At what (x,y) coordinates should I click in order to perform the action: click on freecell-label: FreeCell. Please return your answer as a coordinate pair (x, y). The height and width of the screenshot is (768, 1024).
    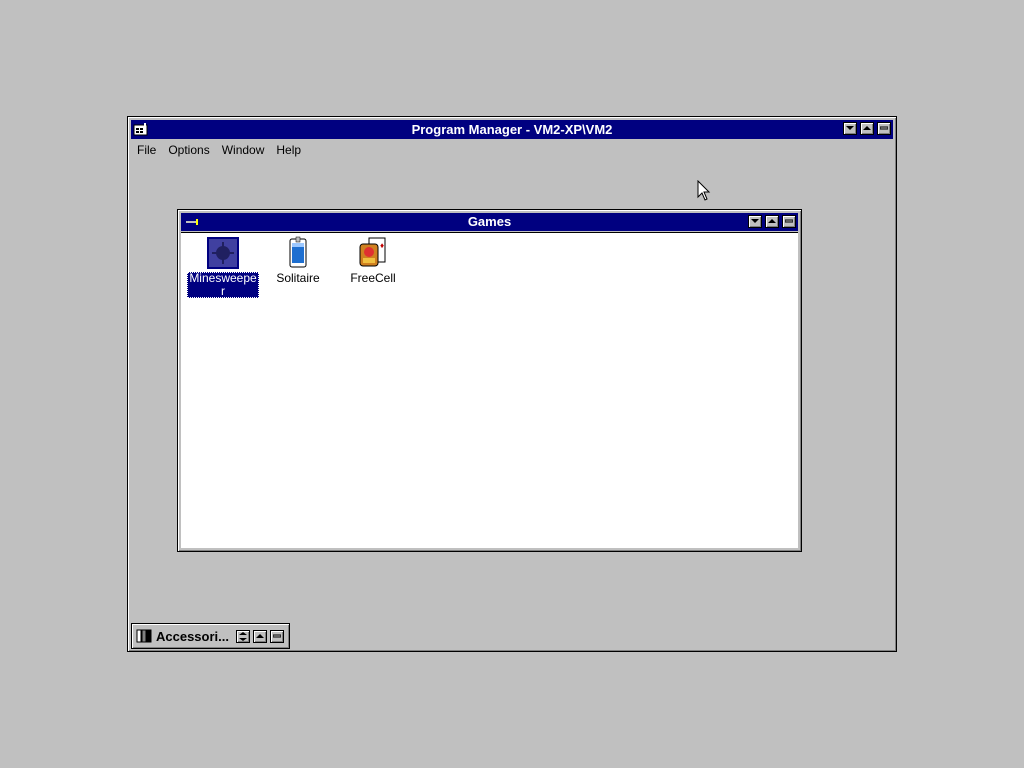
    Looking at the image, I should click on (373, 278).